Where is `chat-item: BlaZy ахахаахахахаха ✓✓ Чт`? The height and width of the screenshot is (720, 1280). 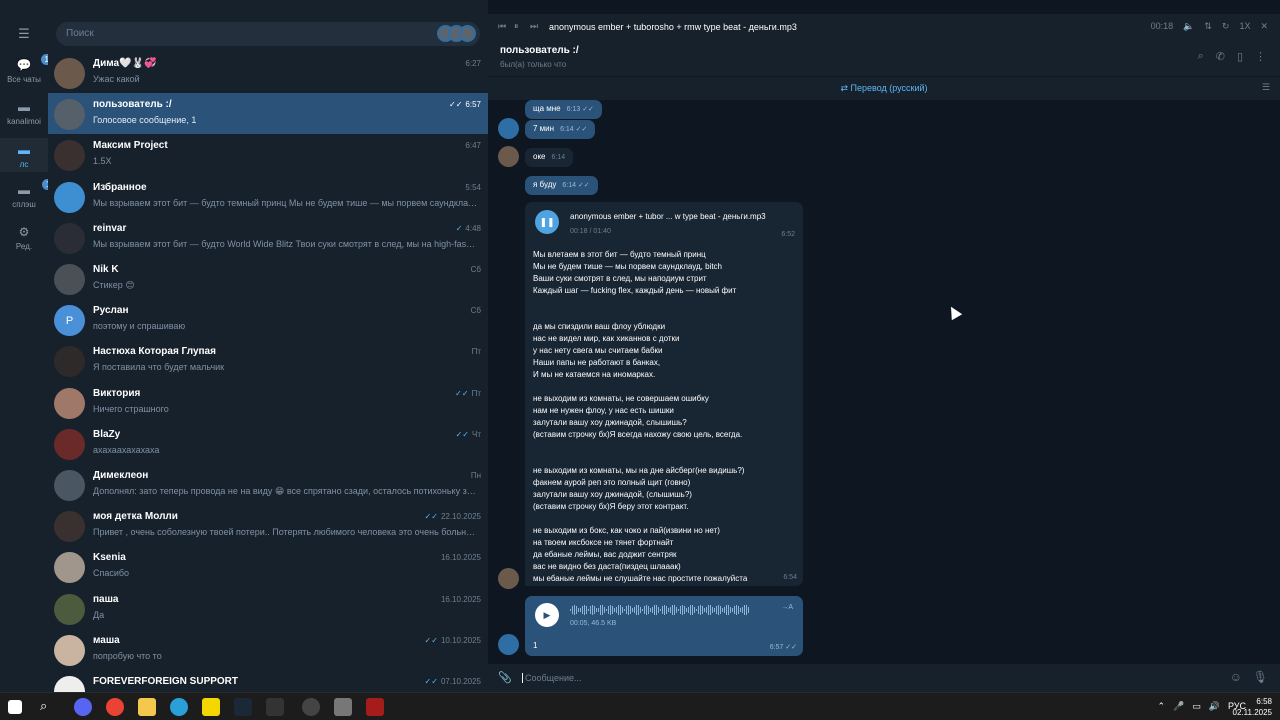
chat-item: BlaZy ахахаахахахаха ✓✓ Чт is located at coordinates (268, 443).